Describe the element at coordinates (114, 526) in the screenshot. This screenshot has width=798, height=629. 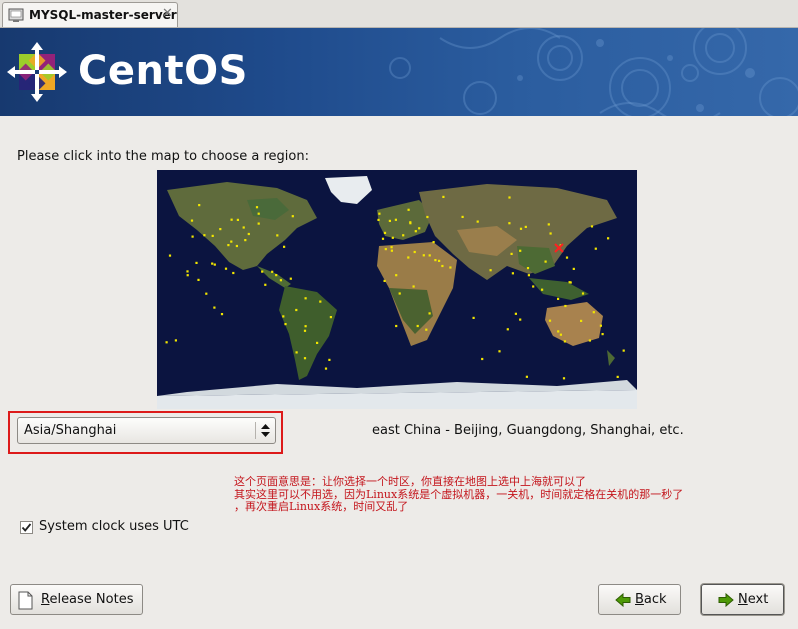
I see `utc-checkbox-label: System clock uses UTC` at that location.